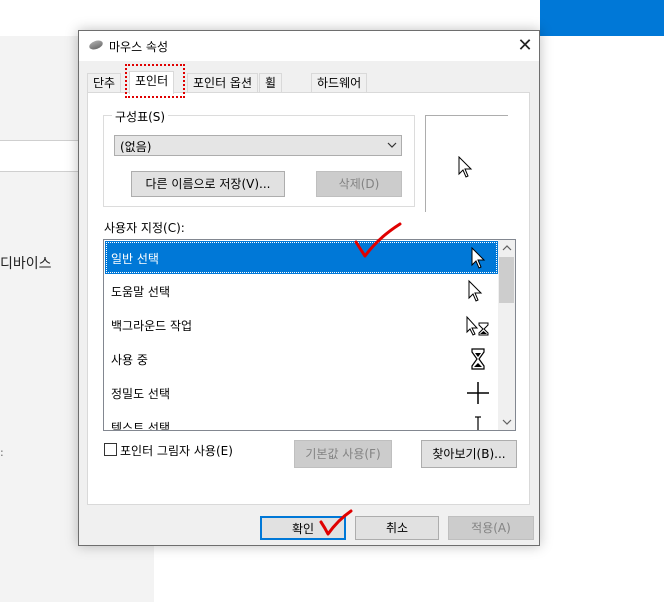 This screenshot has height=602, width=664. What do you see at coordinates (506, 248) in the screenshot?
I see `scroll-up-icon` at bounding box center [506, 248].